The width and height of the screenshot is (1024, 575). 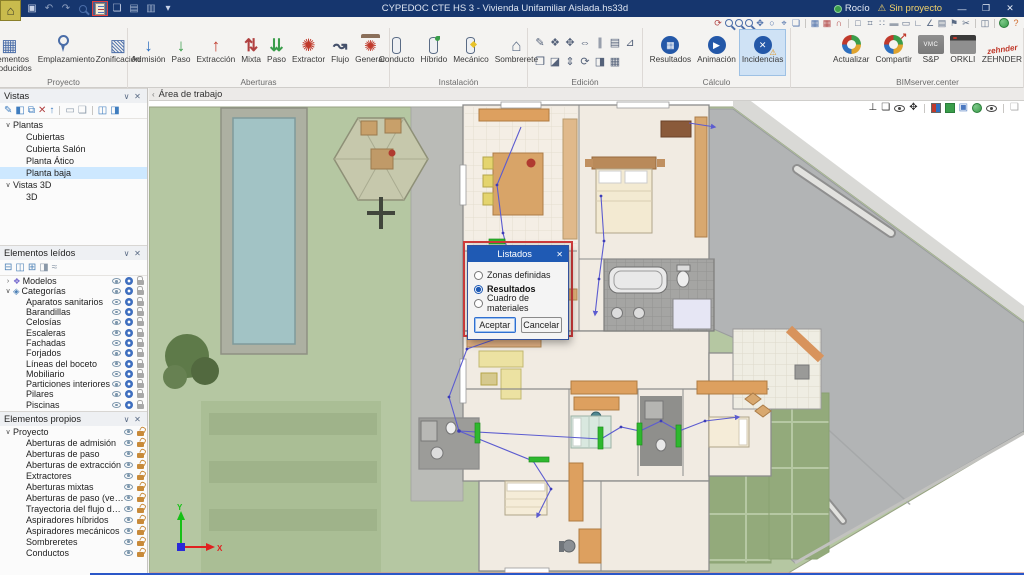 What do you see at coordinates (191, 94) in the screenshot?
I see `workspace-tab-label: Área de trabajo` at bounding box center [191, 94].